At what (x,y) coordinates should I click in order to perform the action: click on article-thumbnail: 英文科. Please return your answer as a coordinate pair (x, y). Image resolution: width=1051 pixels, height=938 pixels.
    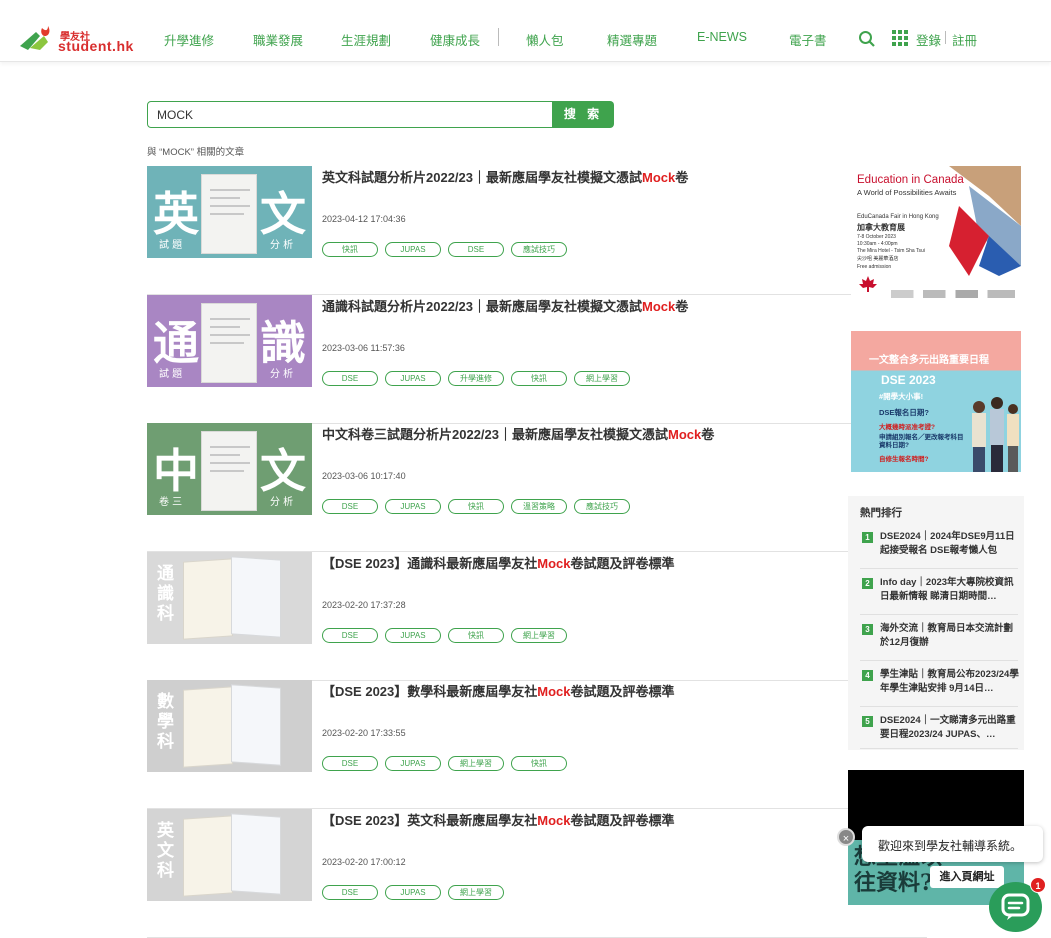
    Looking at the image, I should click on (229, 855).